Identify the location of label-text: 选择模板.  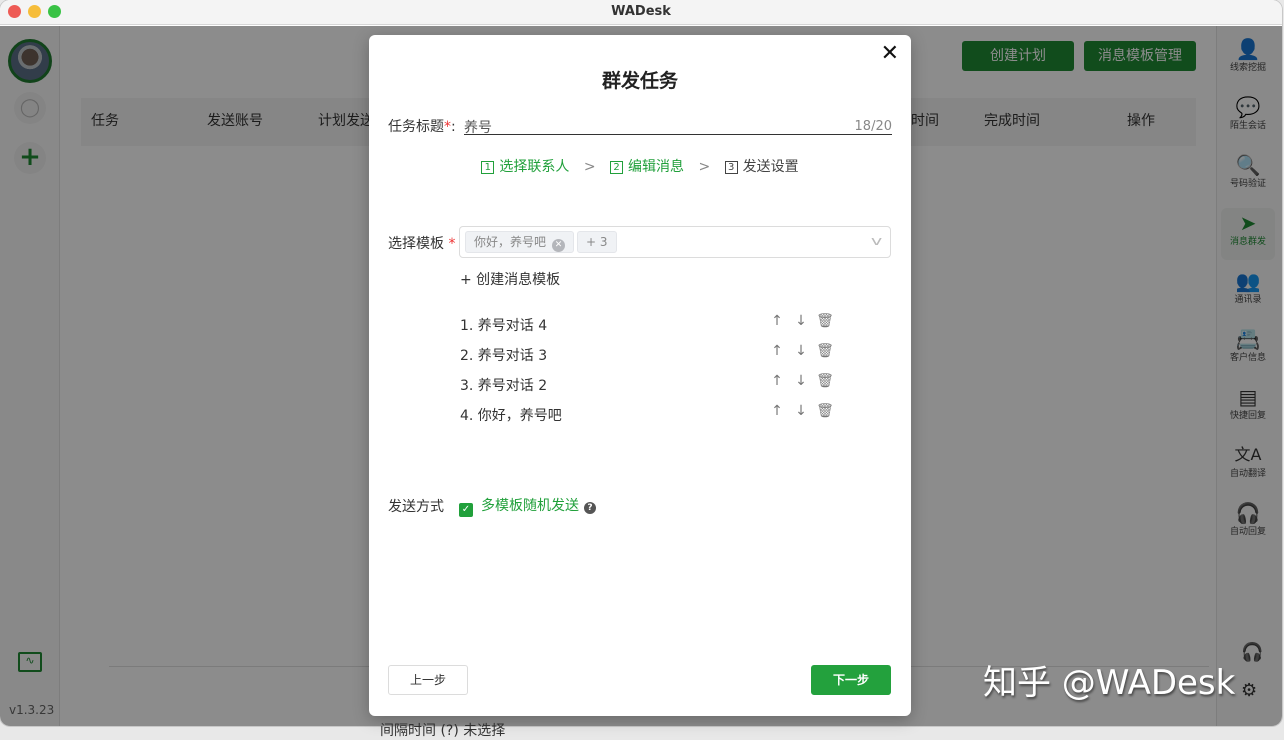
(416, 244).